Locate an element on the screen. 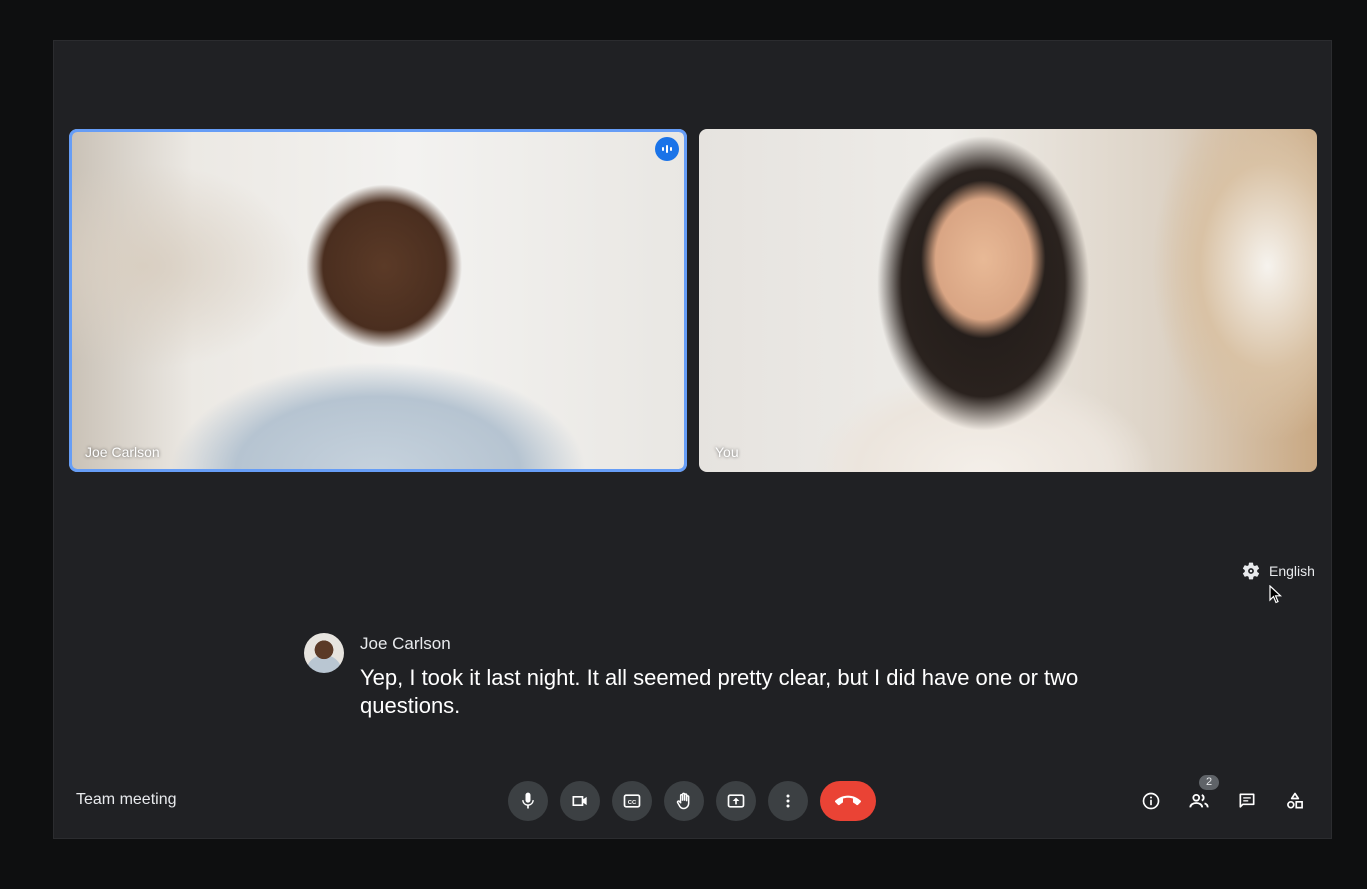  speaking-indicator-icon is located at coordinates (667, 149).